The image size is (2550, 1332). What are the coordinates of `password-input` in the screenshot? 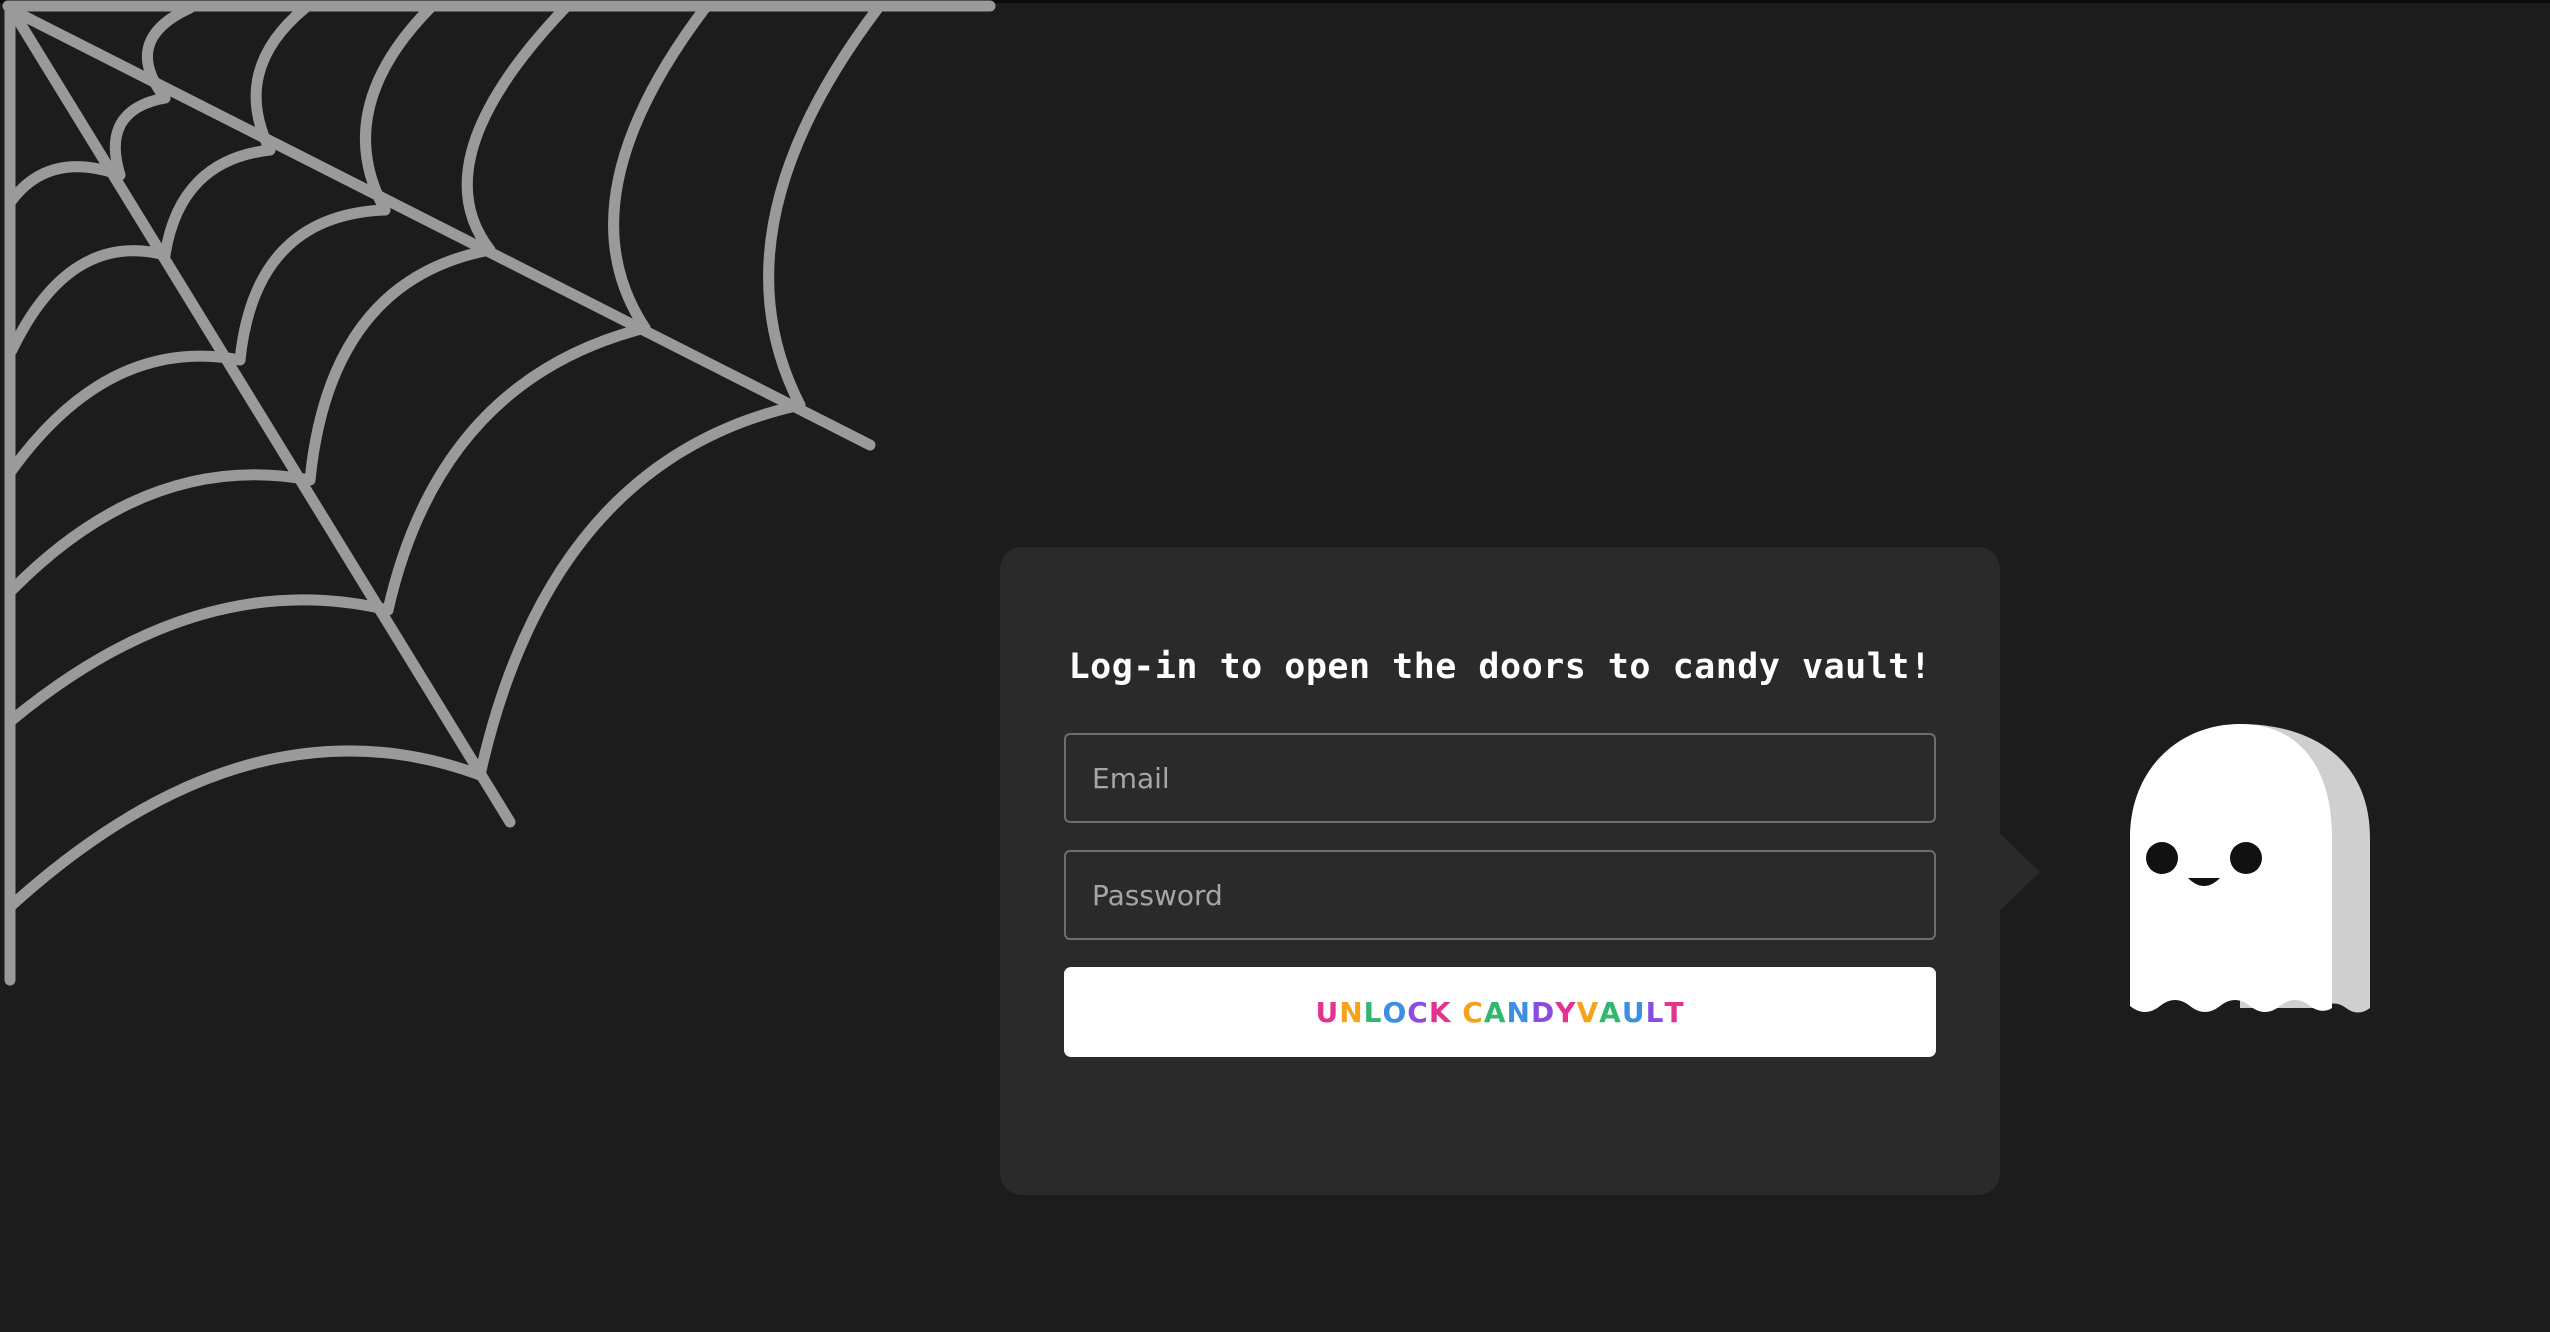 It's located at (1500, 895).